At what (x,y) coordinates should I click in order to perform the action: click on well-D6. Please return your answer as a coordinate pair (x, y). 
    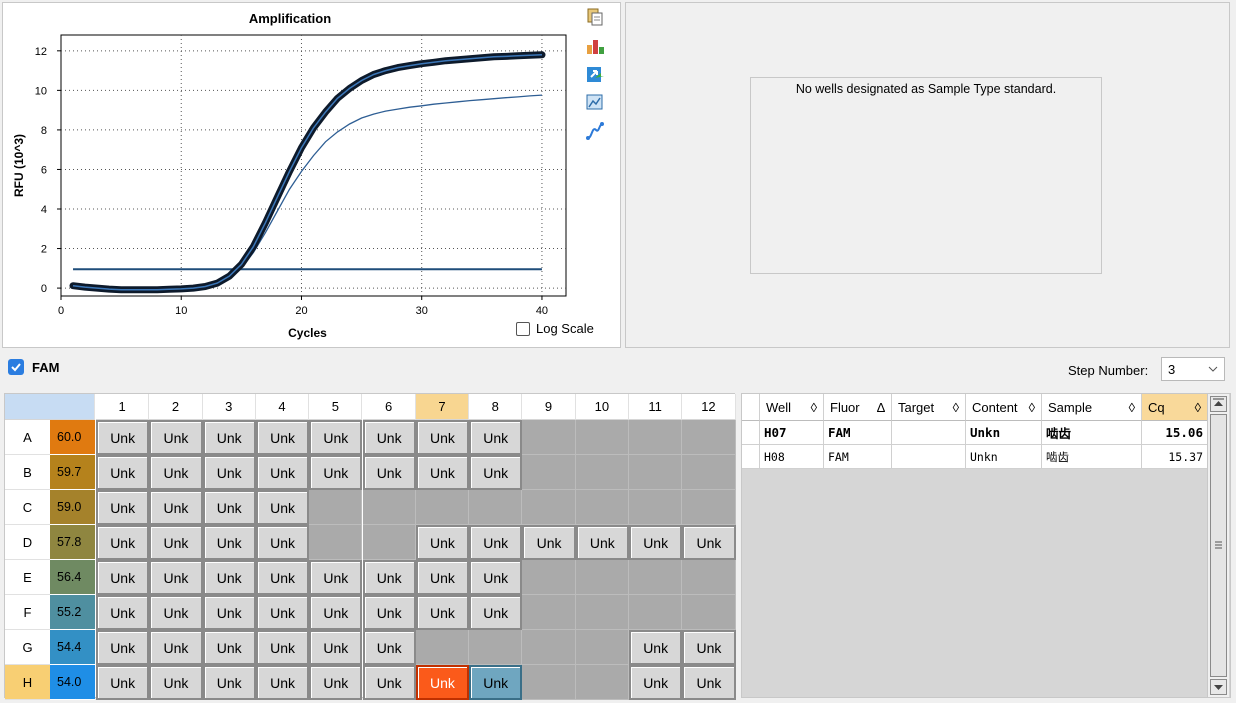
    Looking at the image, I should click on (389, 542).